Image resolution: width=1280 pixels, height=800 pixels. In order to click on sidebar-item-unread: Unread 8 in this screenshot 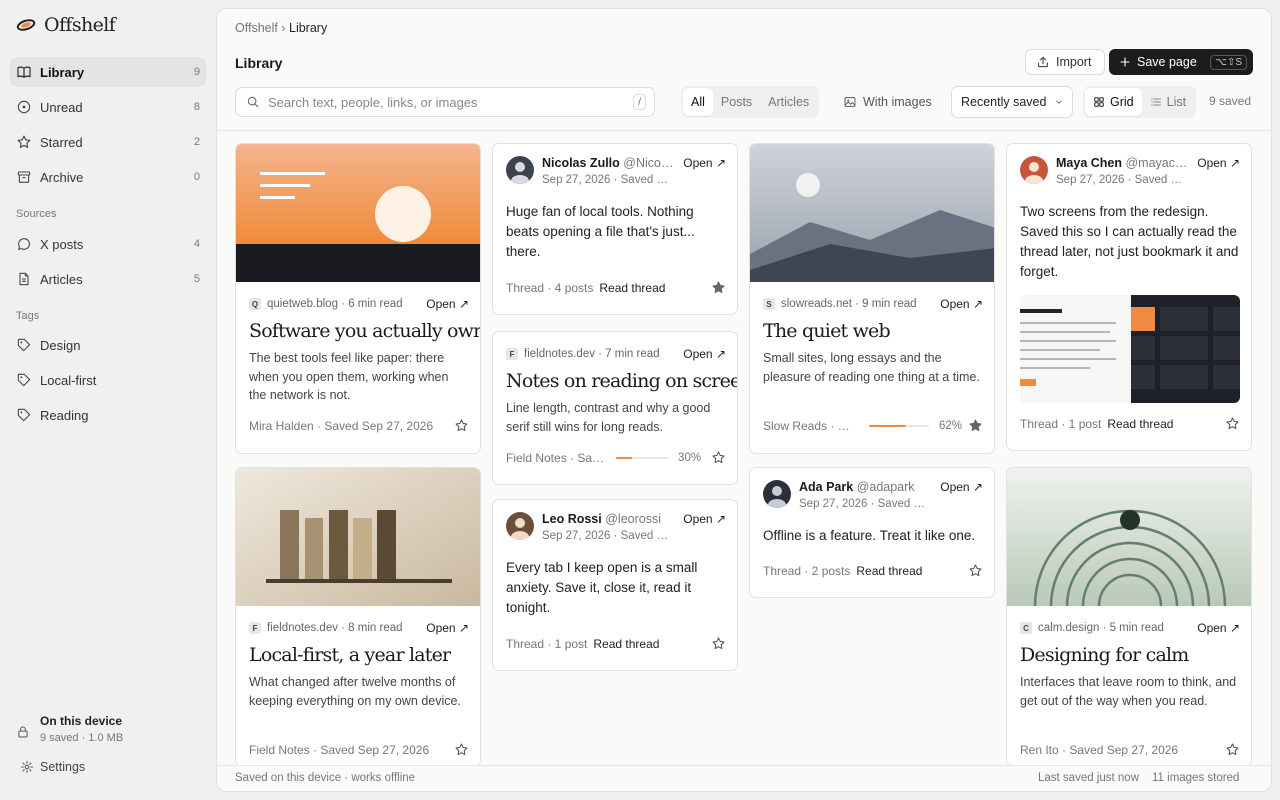, I will do `click(108, 107)`.